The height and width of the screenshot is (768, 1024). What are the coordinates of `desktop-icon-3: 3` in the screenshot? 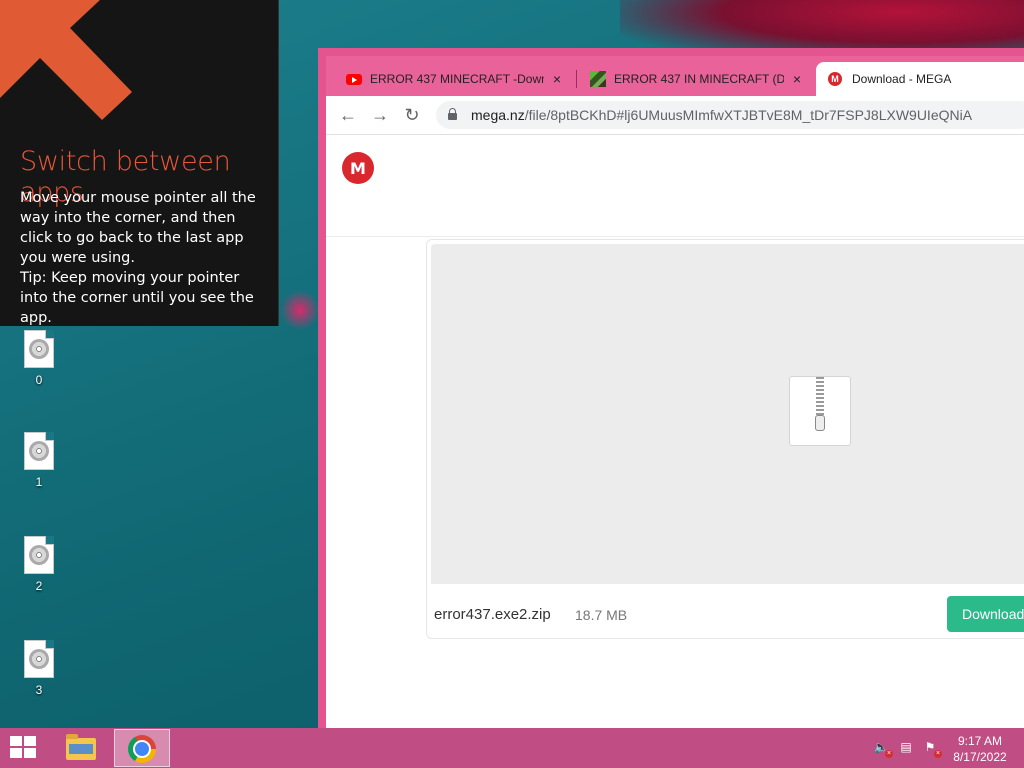 It's located at (39, 668).